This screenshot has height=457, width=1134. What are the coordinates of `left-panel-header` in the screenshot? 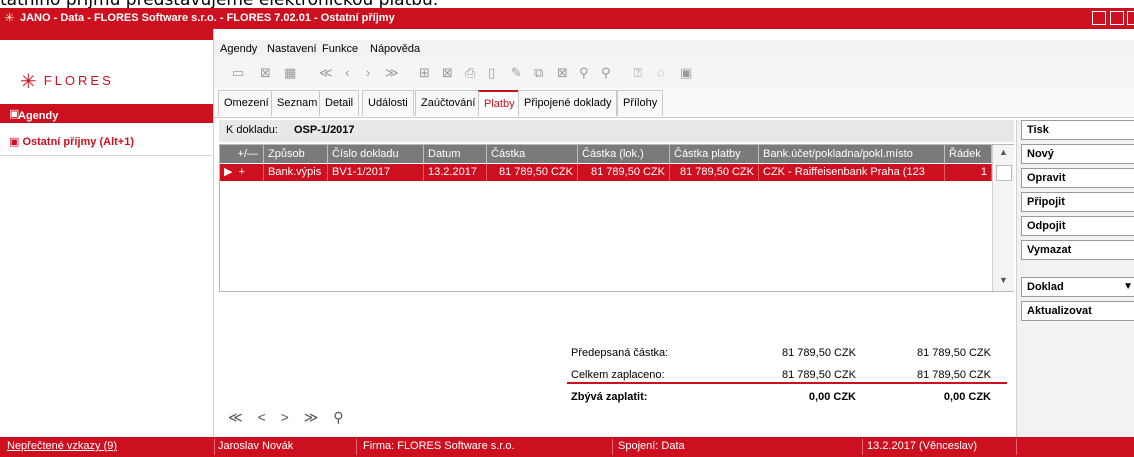 It's located at (106, 34).